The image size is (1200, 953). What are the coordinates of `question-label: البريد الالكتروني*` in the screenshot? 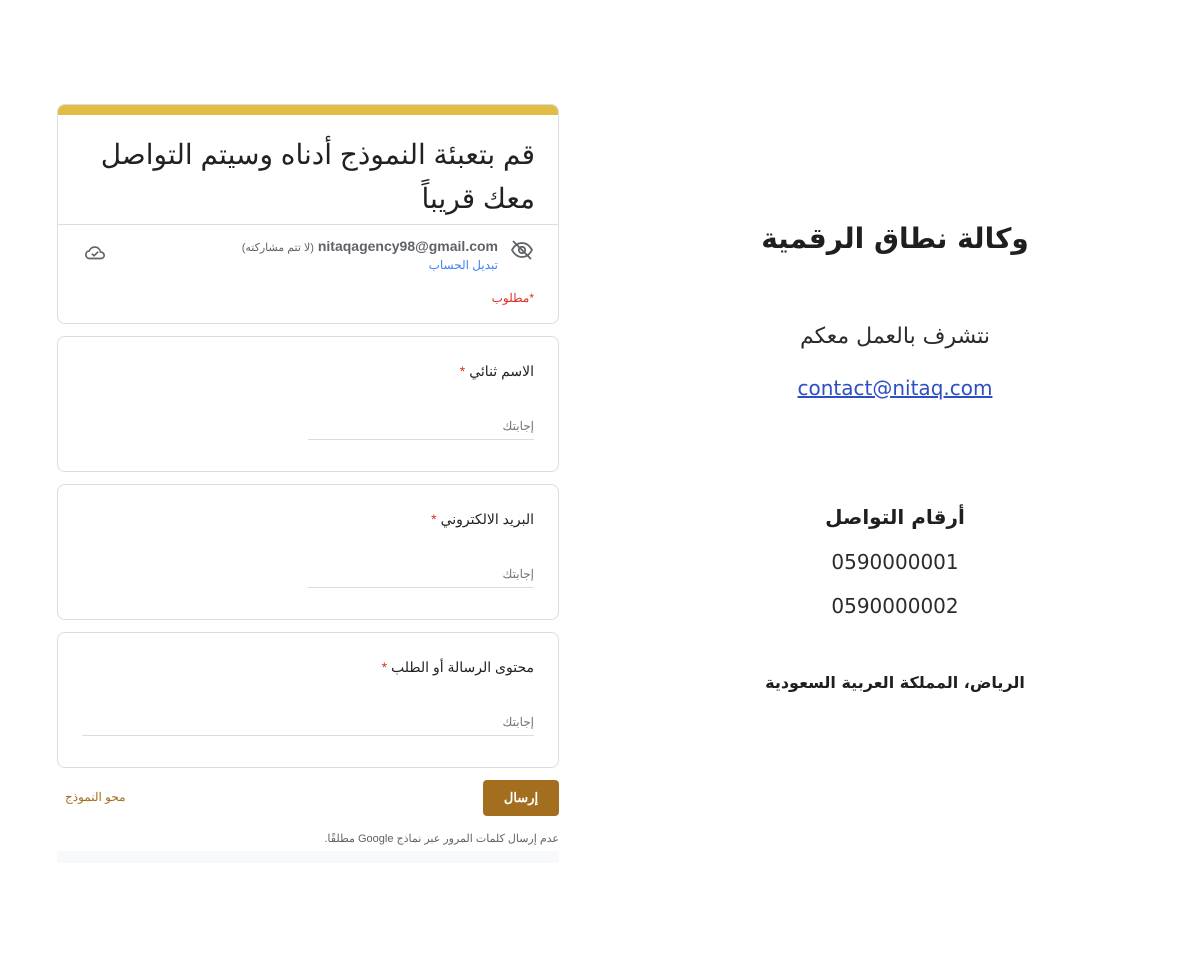 It's located at (482, 519).